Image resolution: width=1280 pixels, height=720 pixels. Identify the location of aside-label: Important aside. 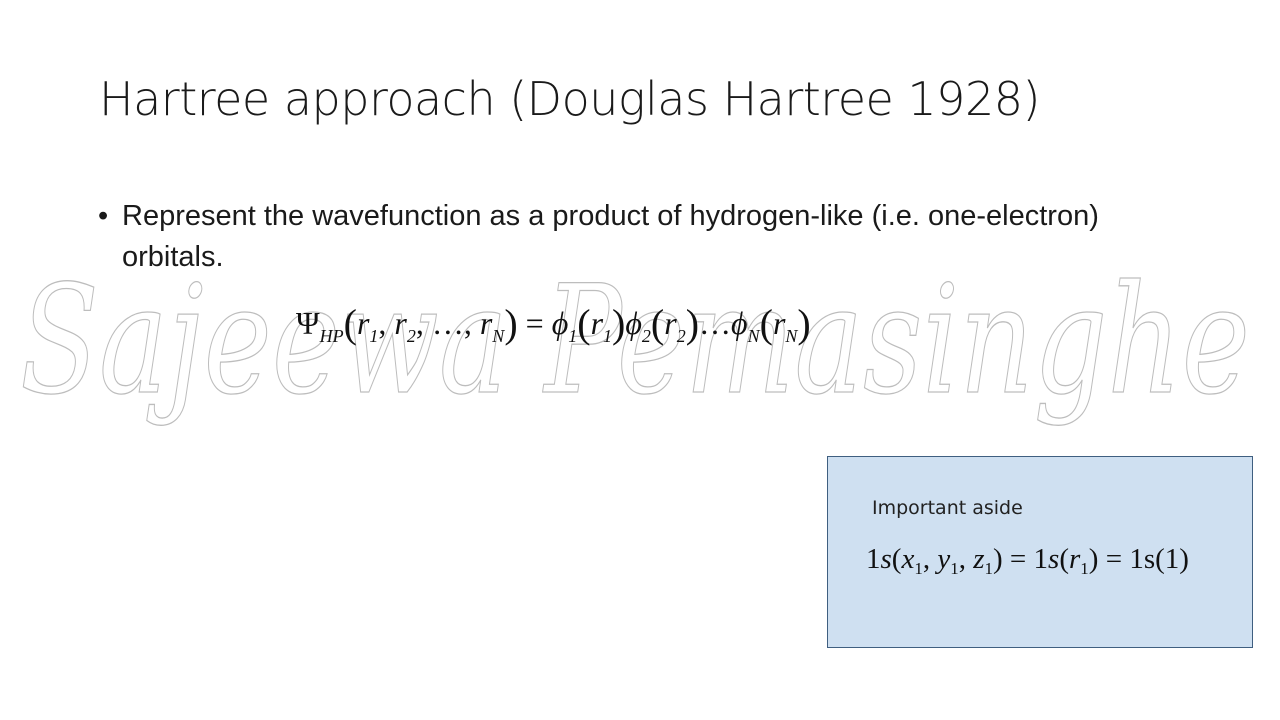
(947, 508).